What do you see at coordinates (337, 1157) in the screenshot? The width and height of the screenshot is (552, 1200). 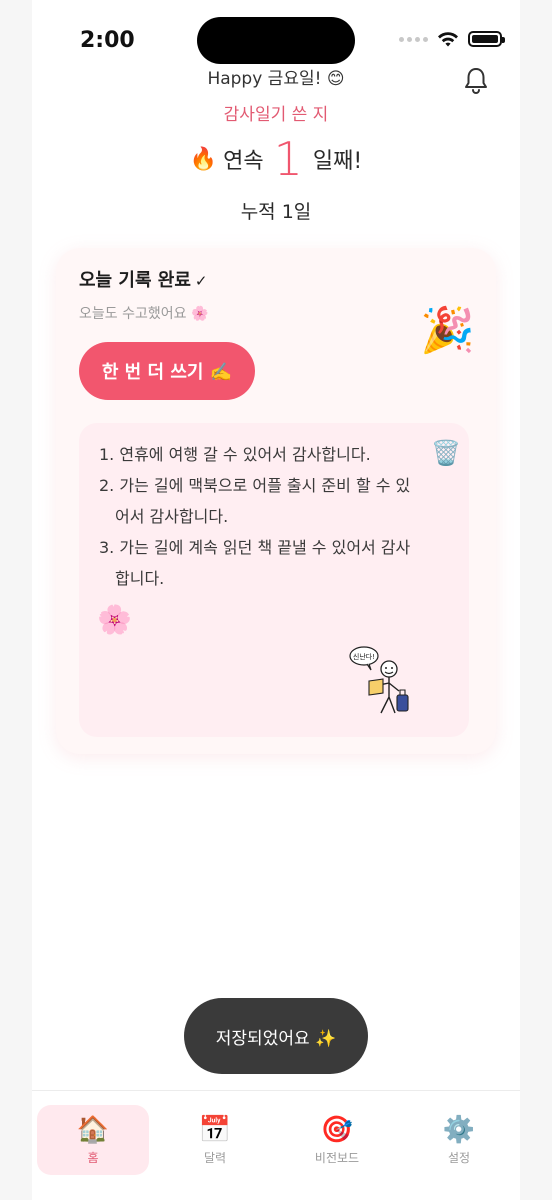 I see `tab-vision-board-label: 비전보드` at bounding box center [337, 1157].